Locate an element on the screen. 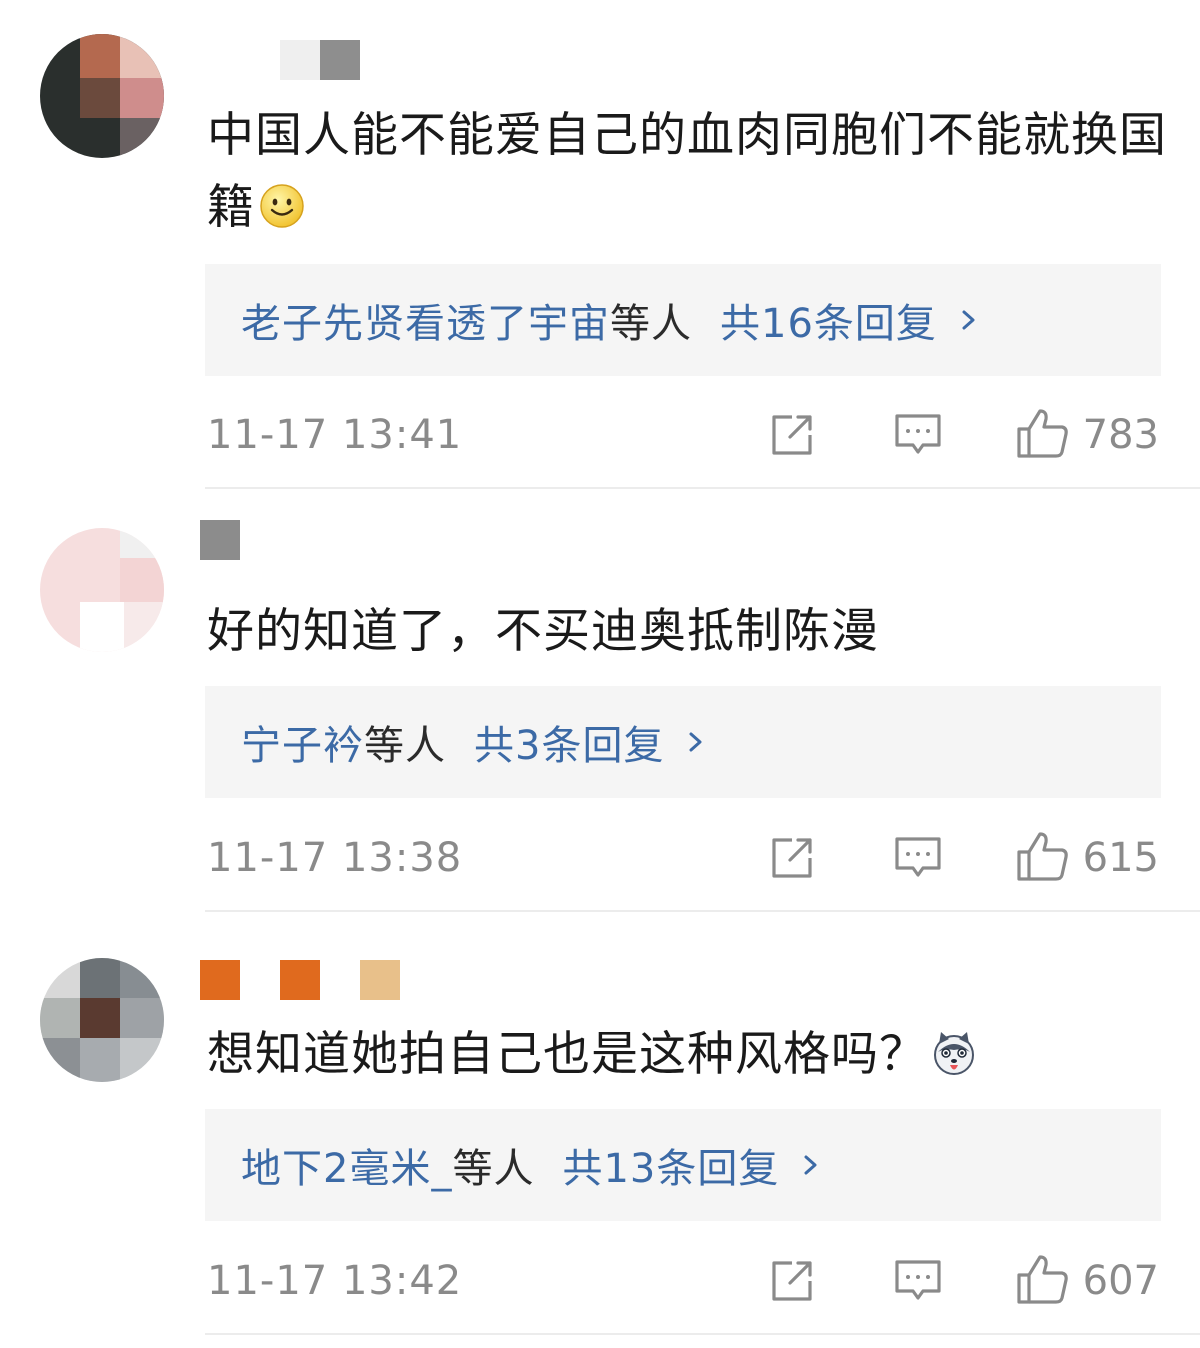 Image resolution: width=1200 pixels, height=1348 pixels. comment-meta: 11-17 13:38 615 is located at coordinates (683, 858).